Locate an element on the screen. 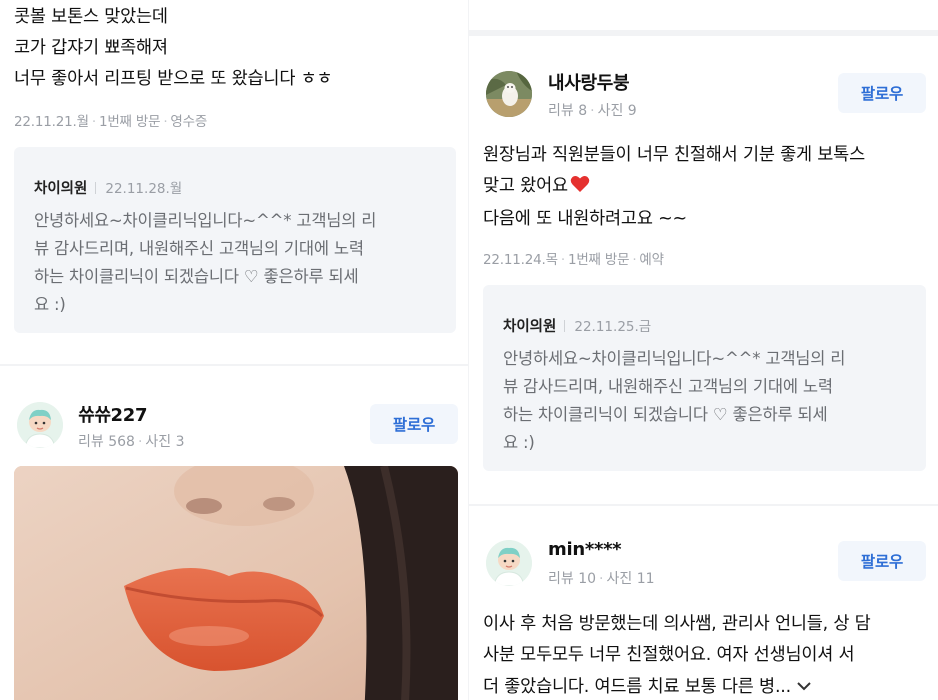  receipt-tag: 영수증 is located at coordinates (189, 122).